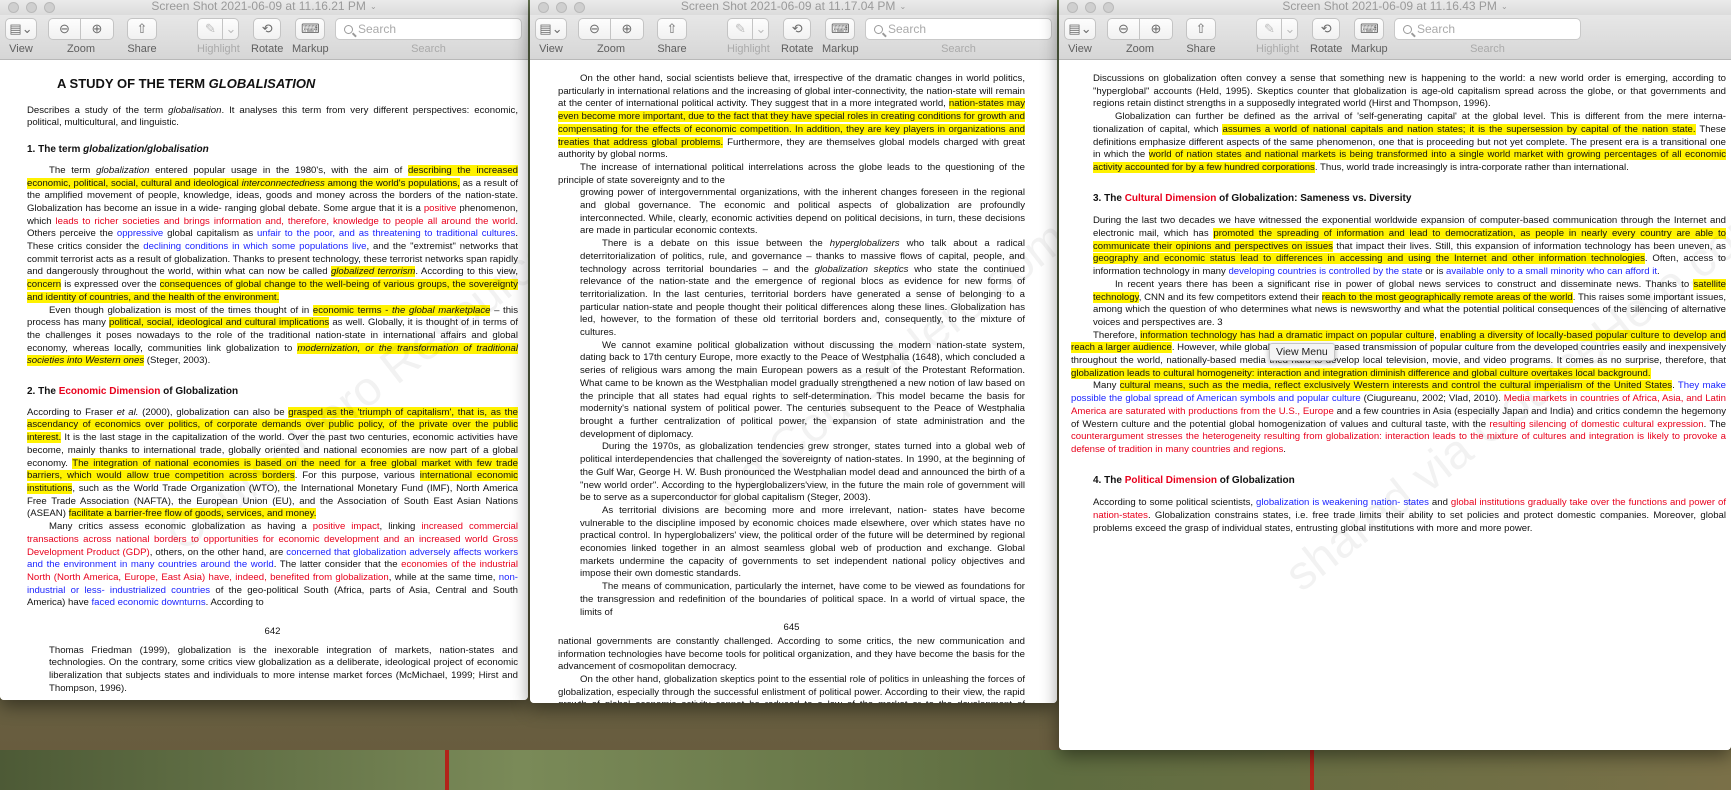 Image resolution: width=1731 pixels, height=790 pixels. I want to click on text-run: global capitalism as, so click(210, 234).